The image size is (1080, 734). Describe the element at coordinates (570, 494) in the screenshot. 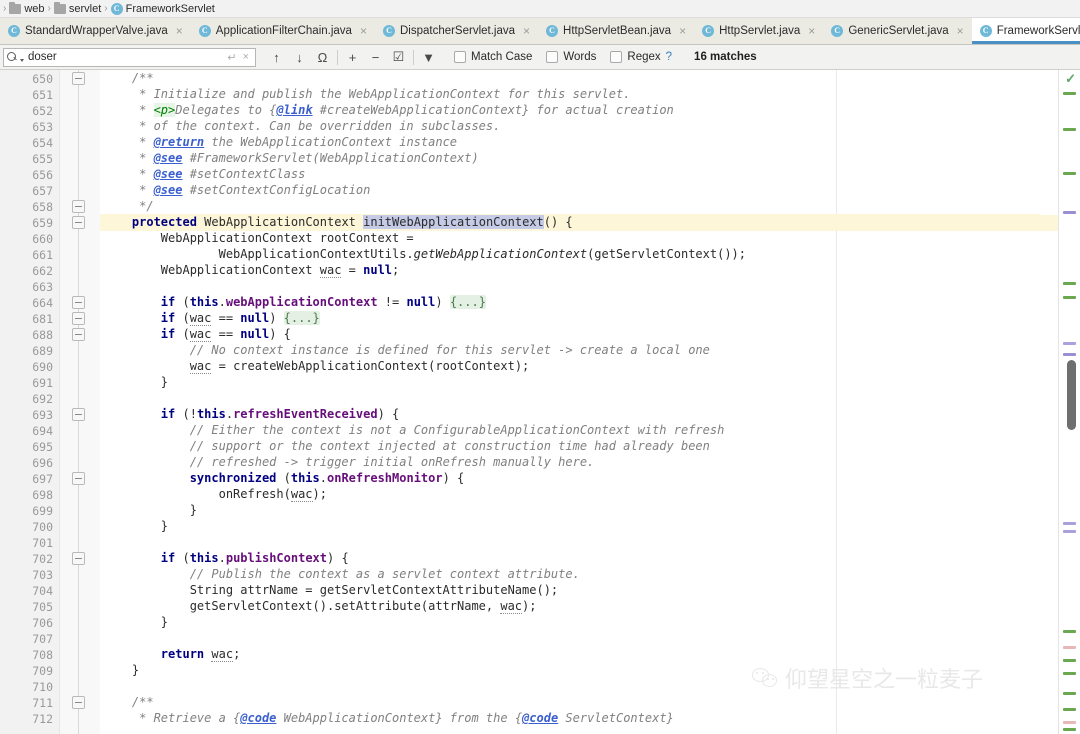

I see `code-line: onRefresh(wac);` at that location.